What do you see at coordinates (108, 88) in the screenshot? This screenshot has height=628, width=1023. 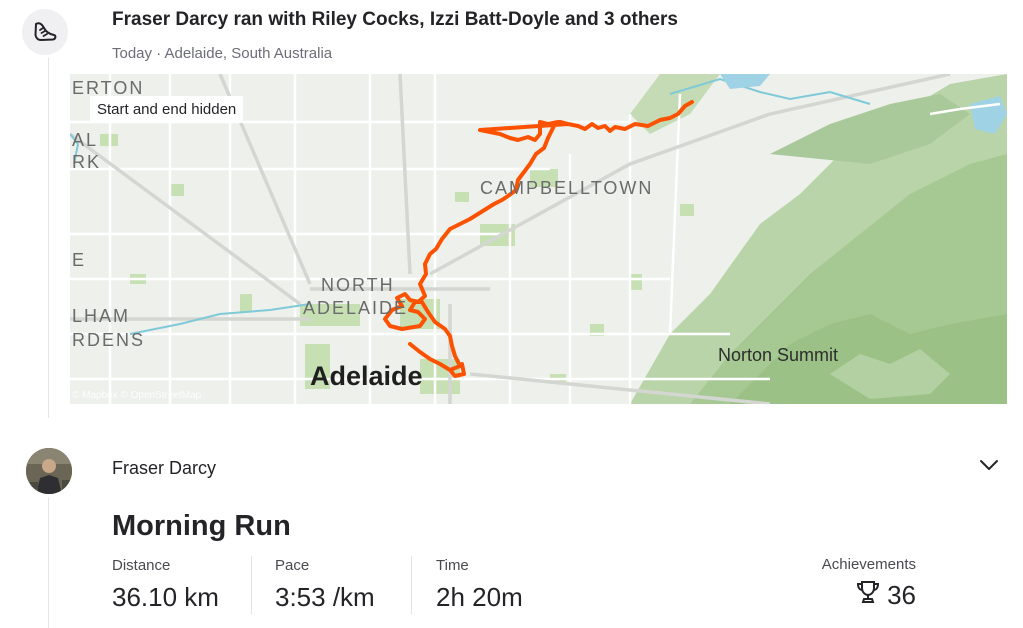 I see `map-label: ERTON` at bounding box center [108, 88].